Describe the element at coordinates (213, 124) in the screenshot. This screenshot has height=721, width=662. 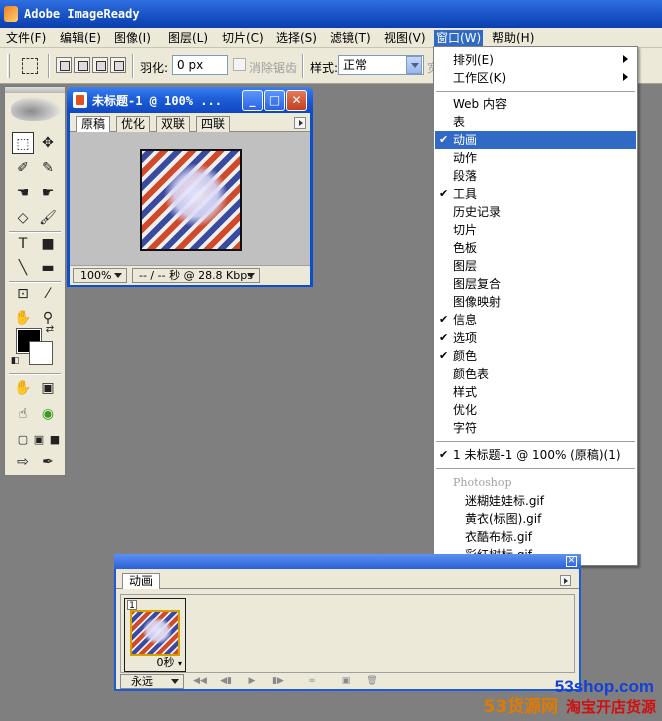
I see `tab-4-up: 四联` at that location.